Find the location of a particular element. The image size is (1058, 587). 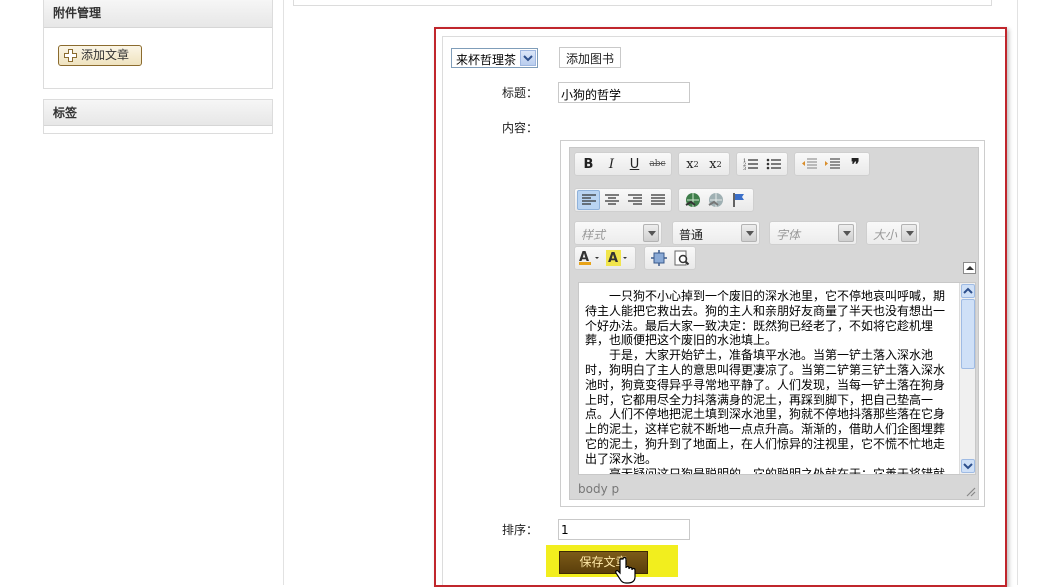

superscript-button: x2 is located at coordinates (715, 164).